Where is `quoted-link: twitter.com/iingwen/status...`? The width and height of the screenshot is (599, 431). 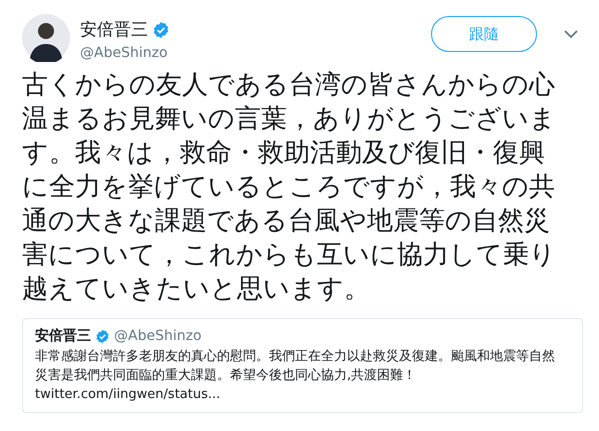
quoted-link: twitter.com/iingwen/status... is located at coordinates (302, 394).